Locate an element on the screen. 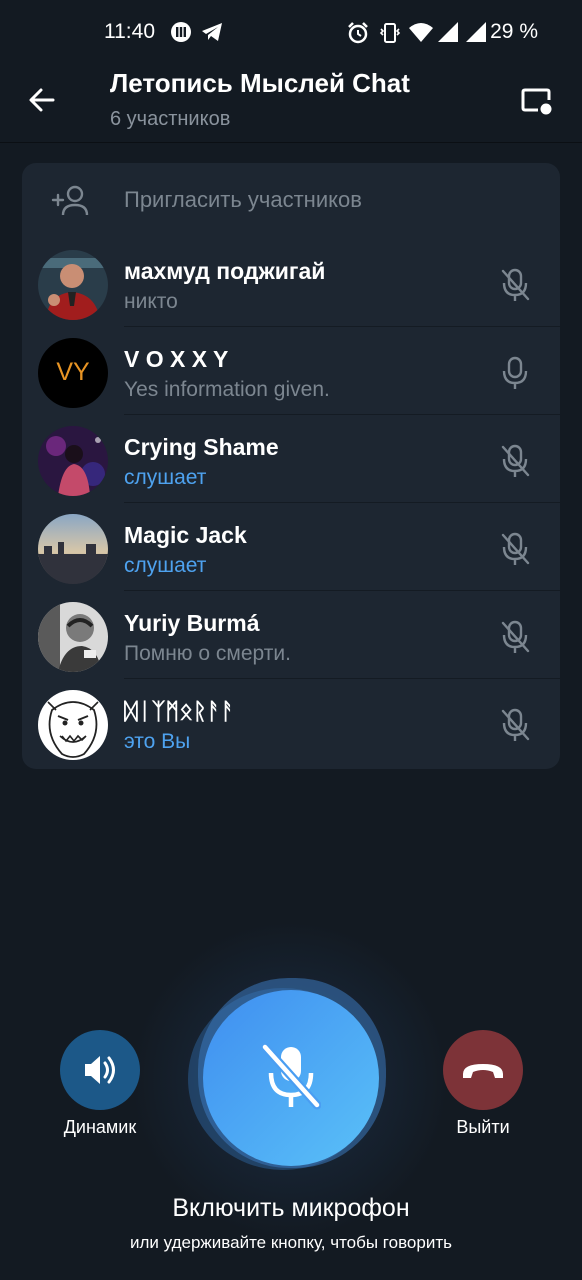 The width and height of the screenshot is (582, 1280). signal-icon is located at coordinates (448, 32).